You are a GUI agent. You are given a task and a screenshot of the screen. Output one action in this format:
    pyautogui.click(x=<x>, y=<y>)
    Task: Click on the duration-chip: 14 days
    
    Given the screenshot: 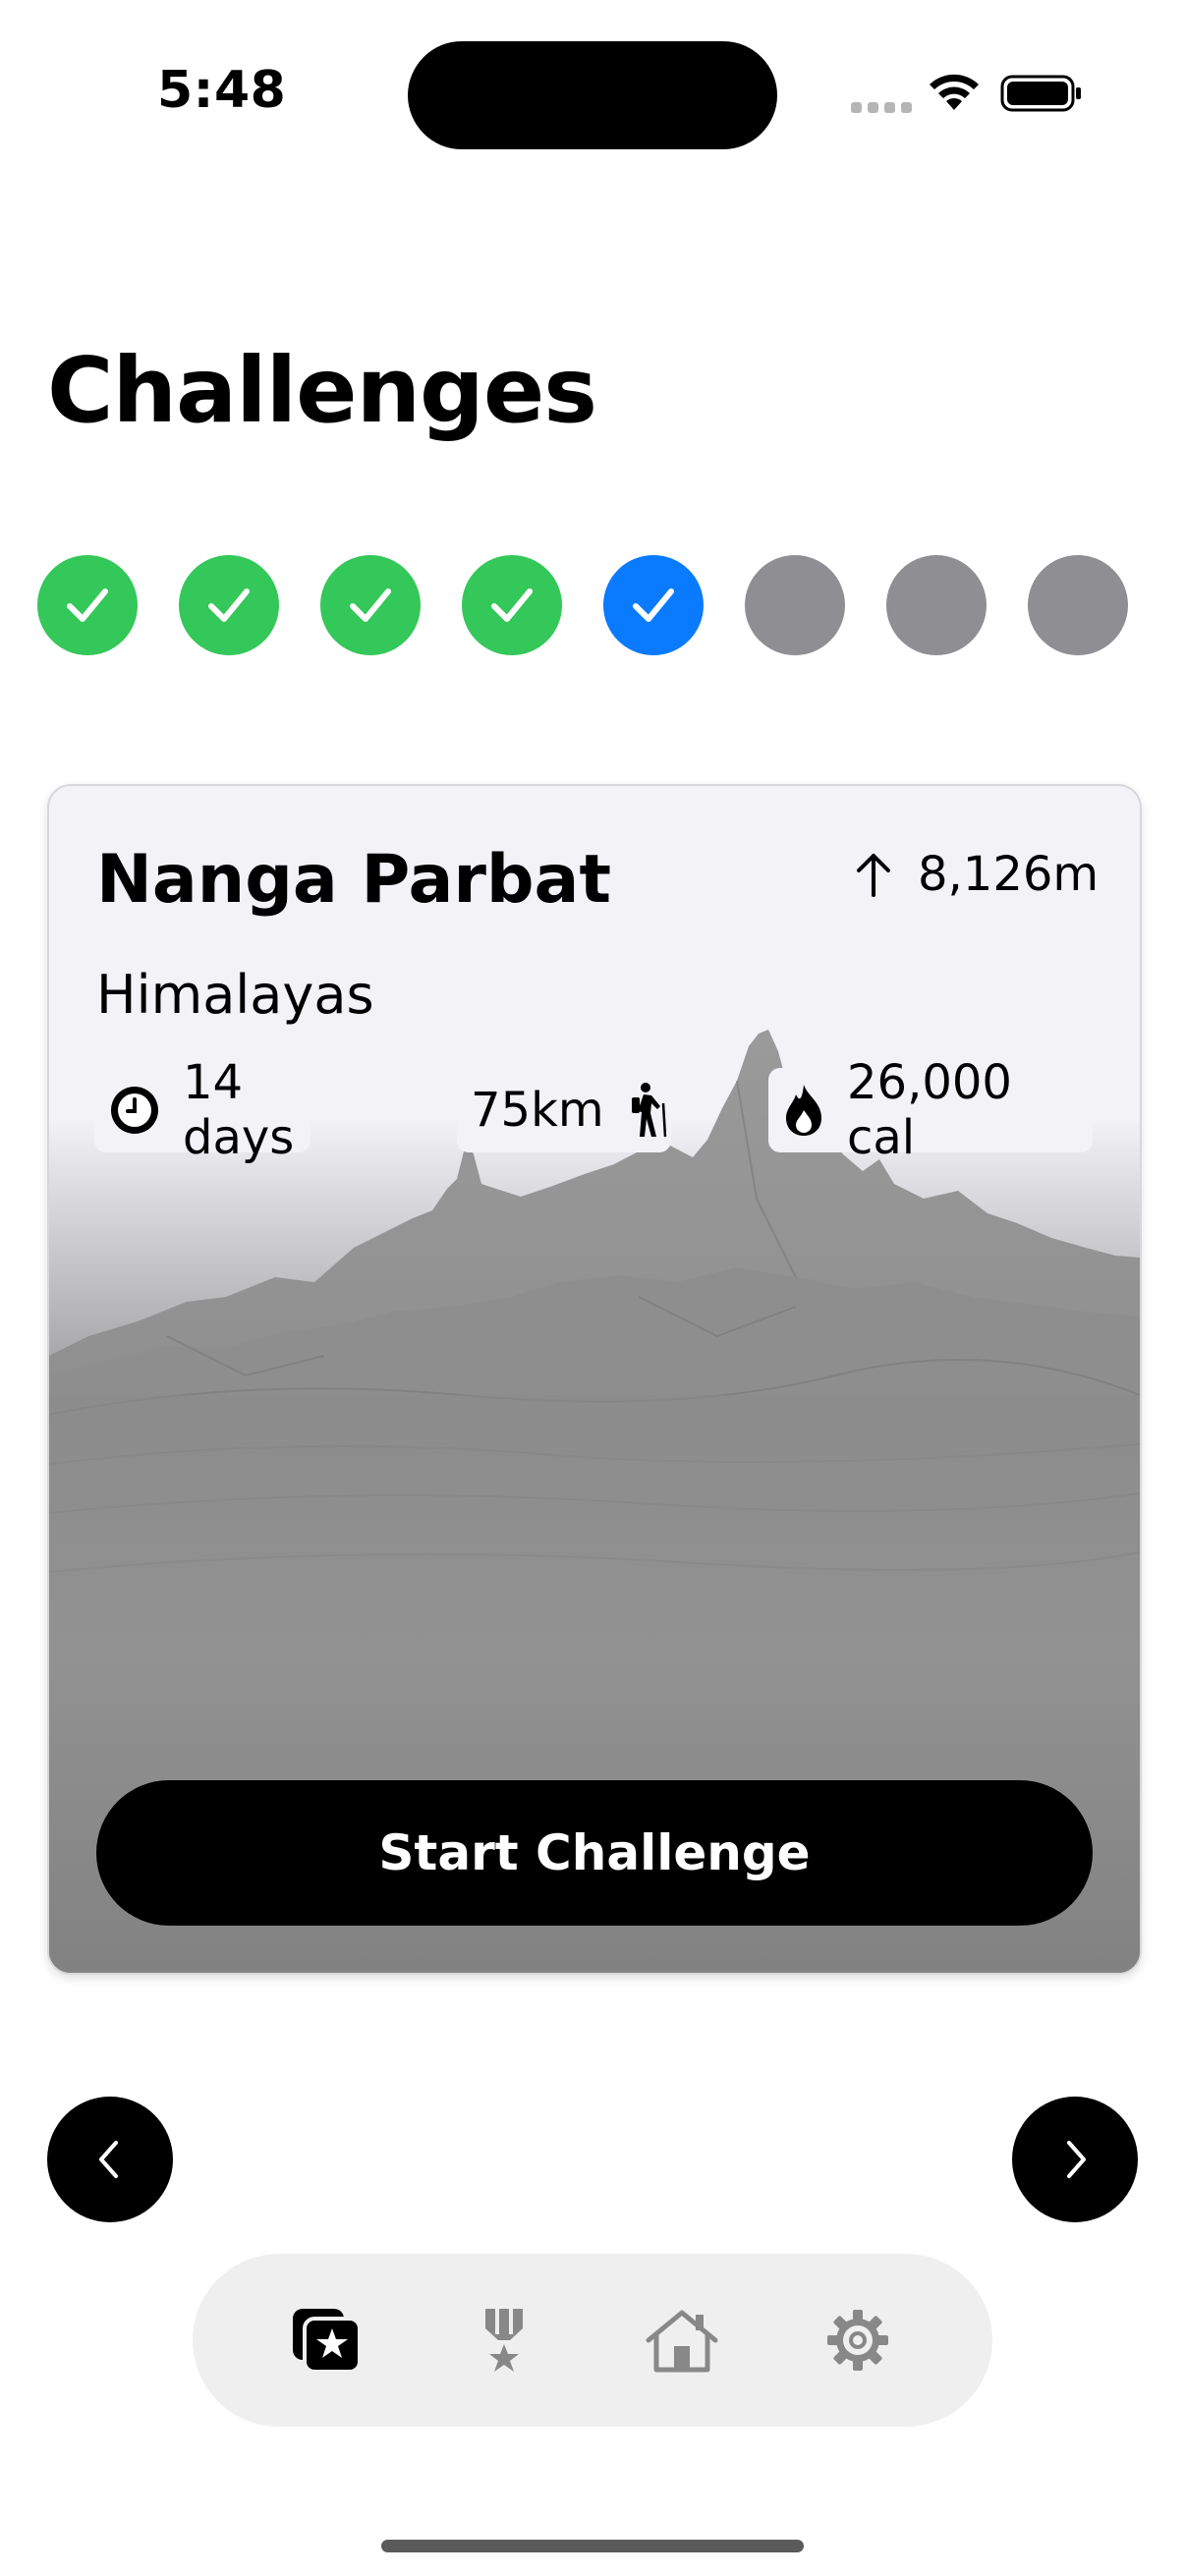 What is the action you would take?
    pyautogui.click(x=202, y=1110)
    